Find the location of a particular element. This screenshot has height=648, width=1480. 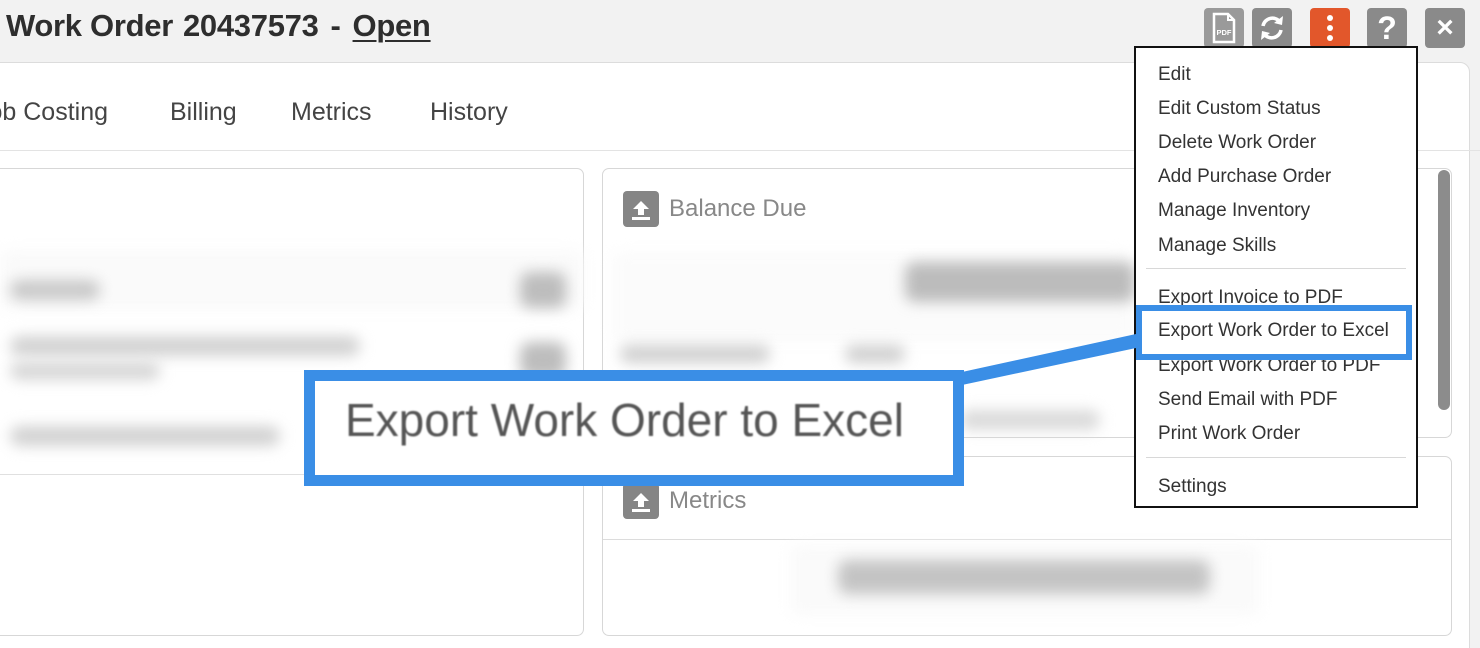

menu-item-send-email-pdf: Send Email with PDF is located at coordinates (1248, 400).